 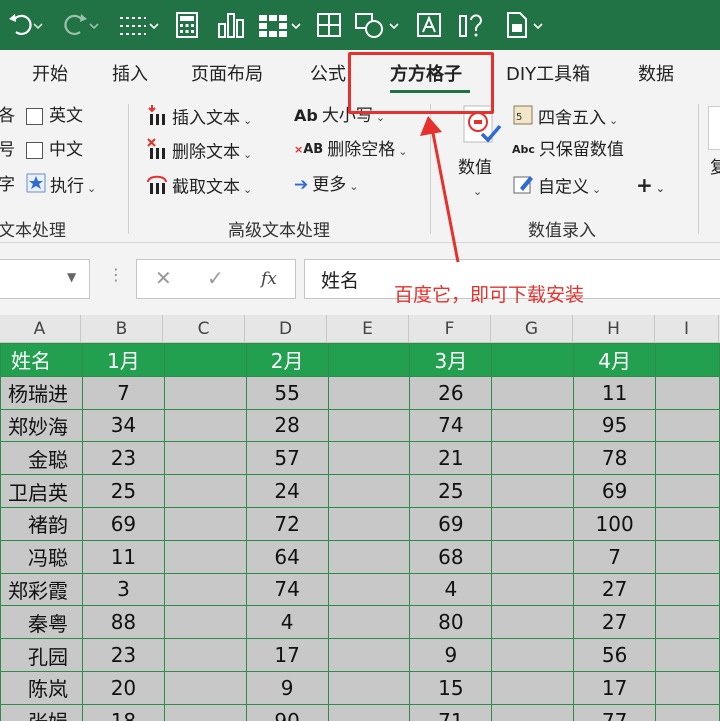 I want to click on value-cell: 26, so click(x=451, y=392).